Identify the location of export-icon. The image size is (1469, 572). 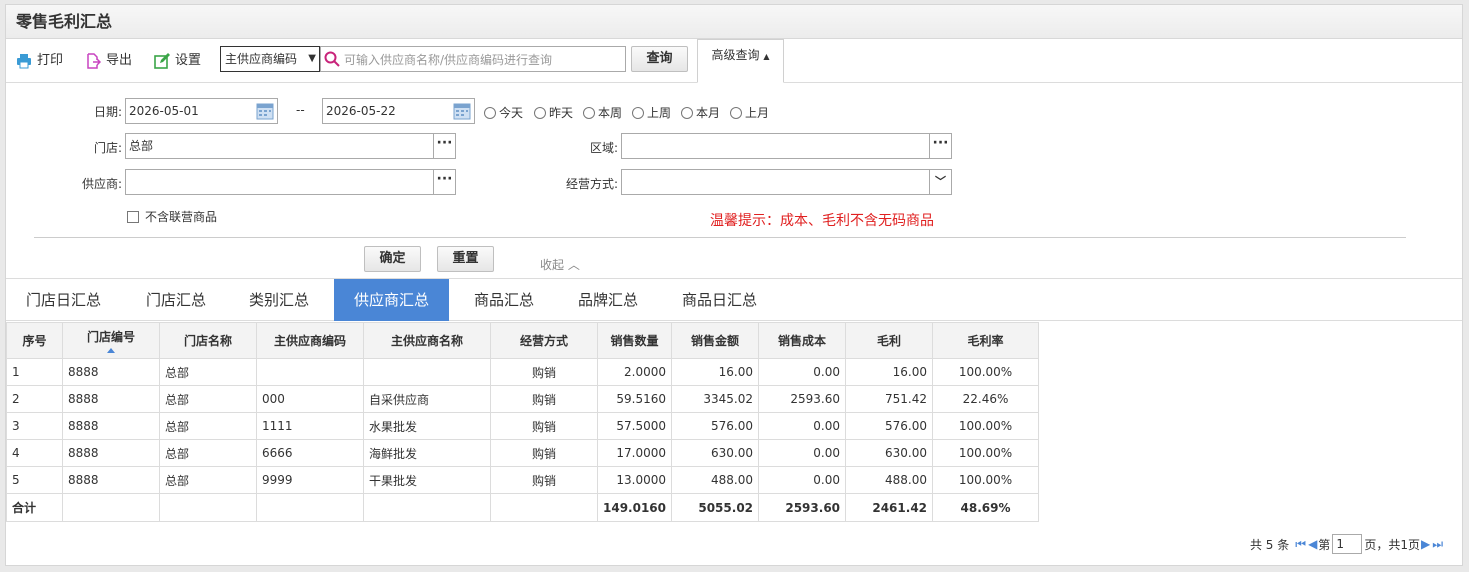
(94, 61).